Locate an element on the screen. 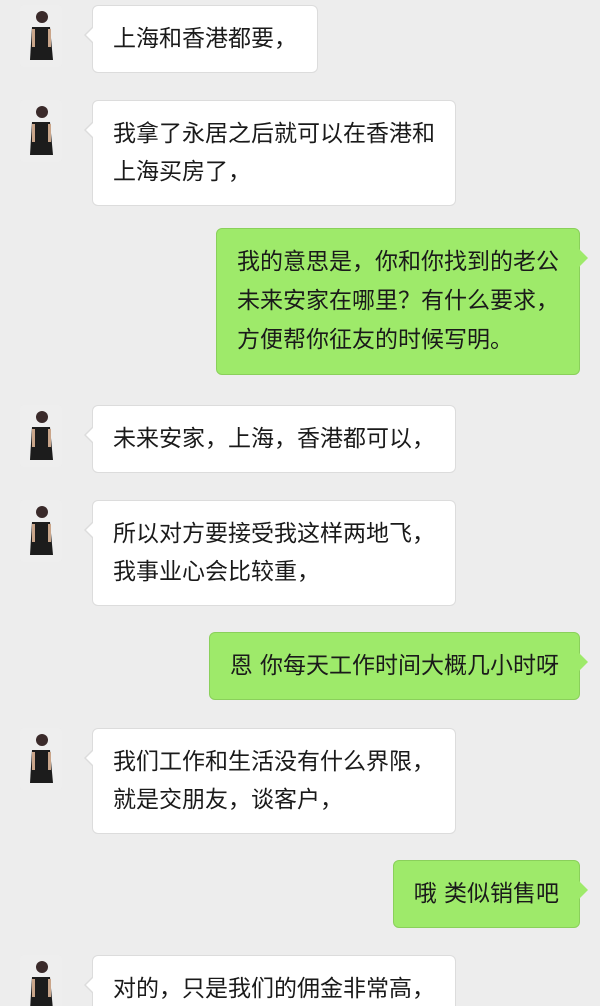  message-bubble: 哦 类似销售吧 is located at coordinates (490, 894).